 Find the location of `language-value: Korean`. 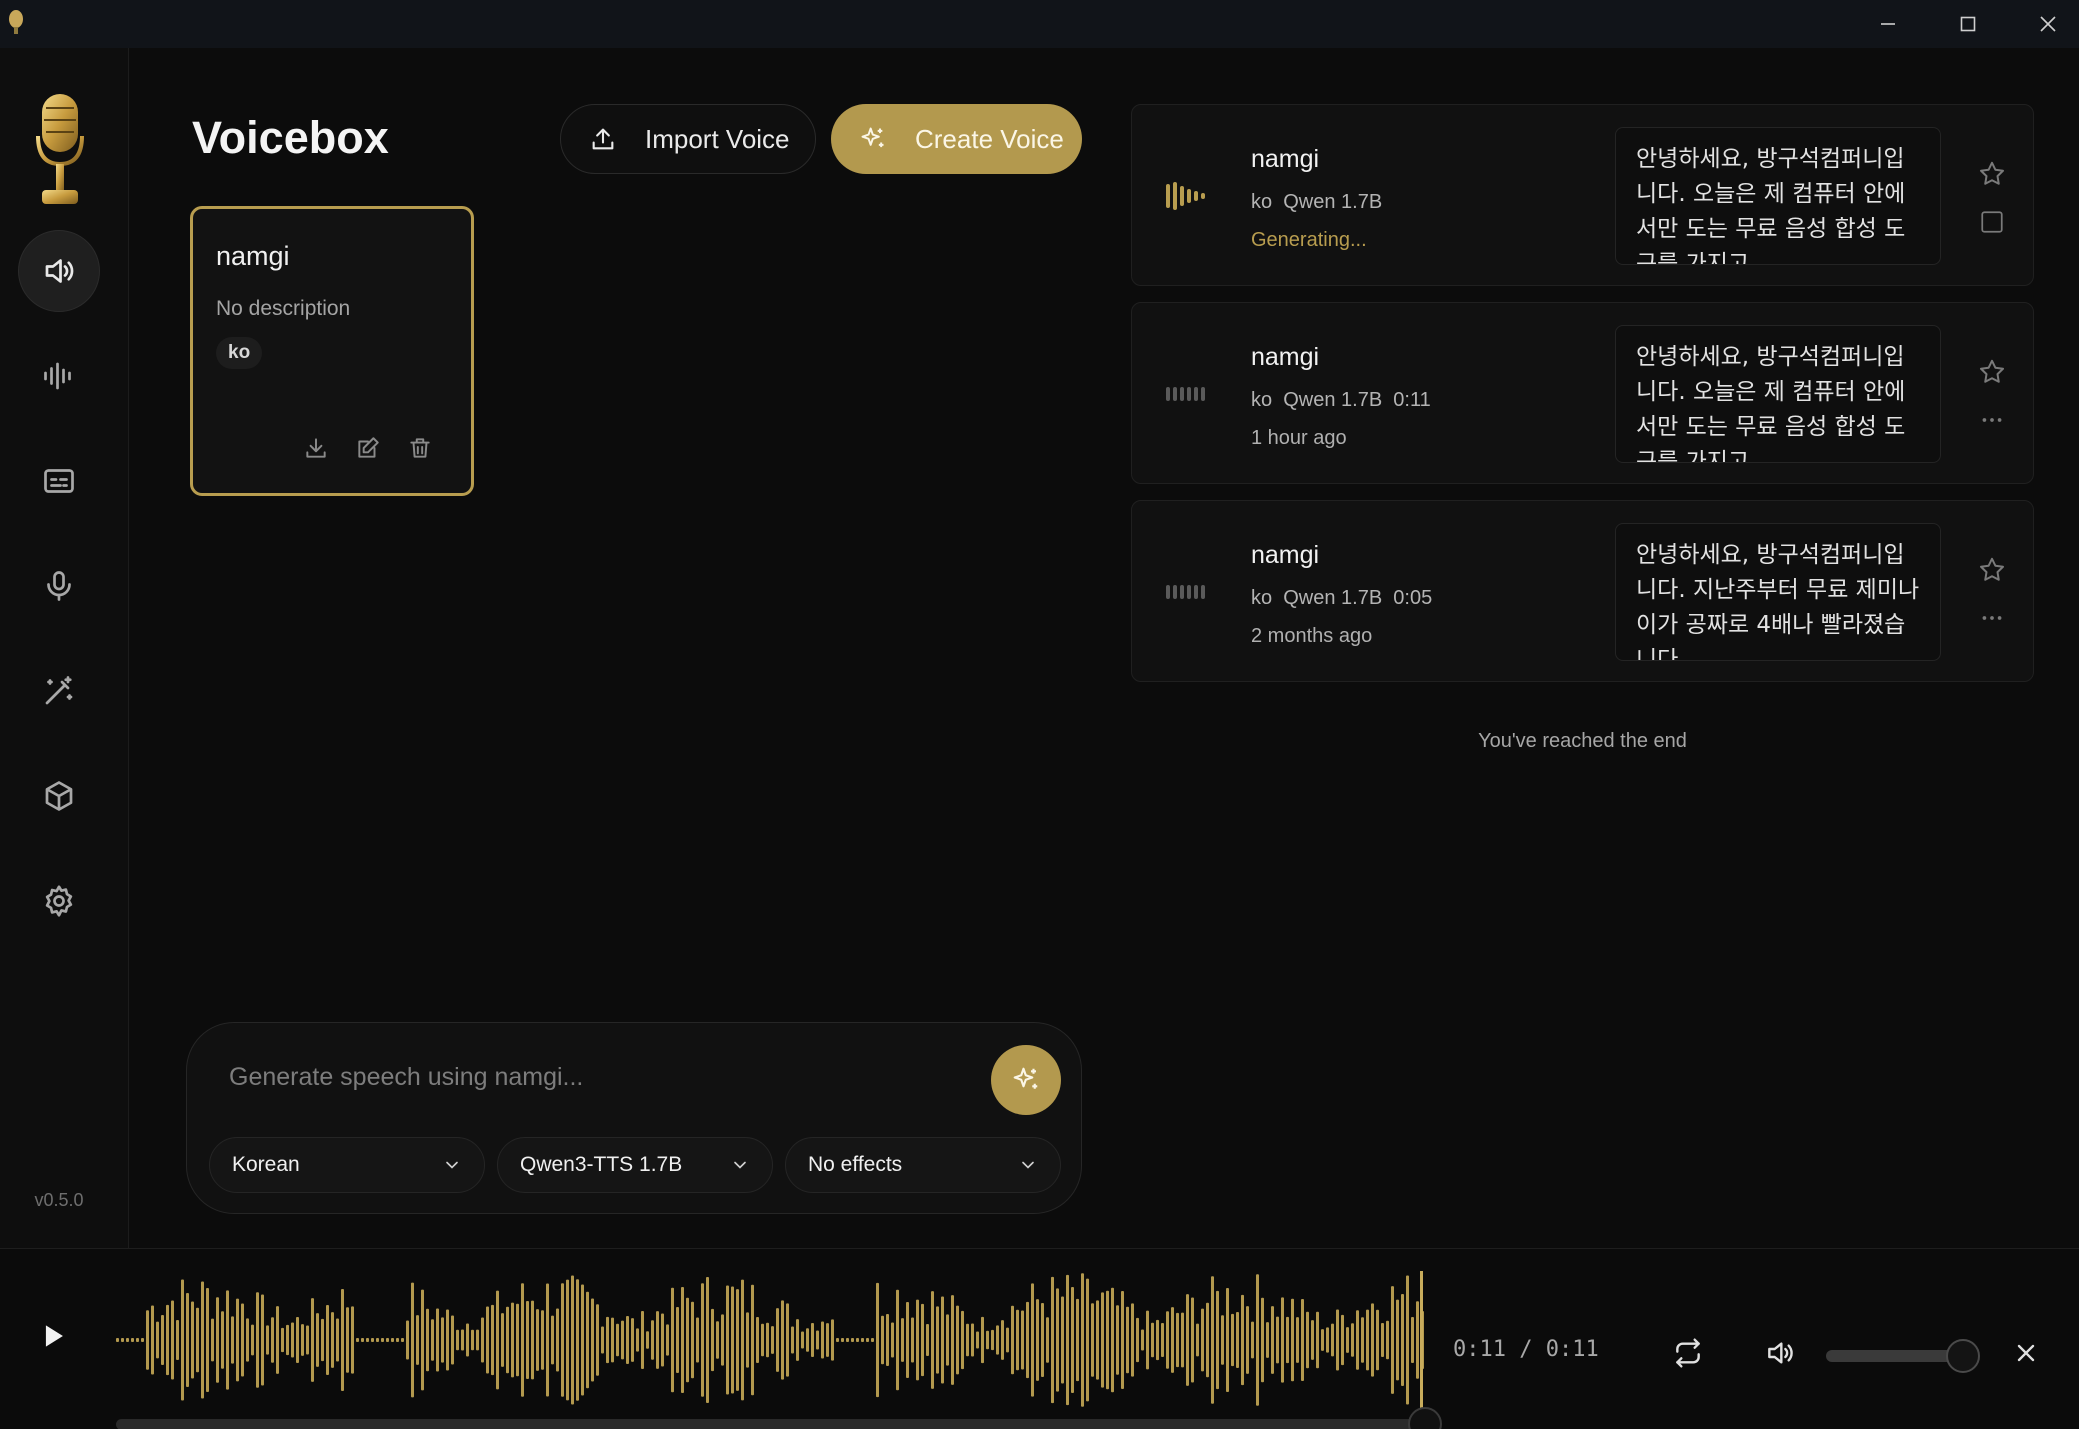

language-value: Korean is located at coordinates (266, 1164).